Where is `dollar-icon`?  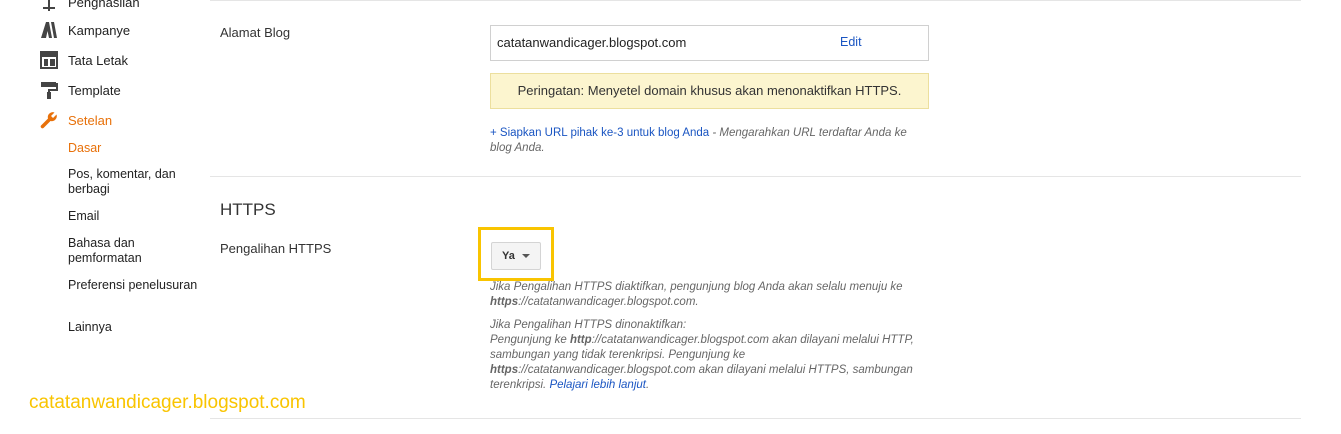 dollar-icon is located at coordinates (49, 6).